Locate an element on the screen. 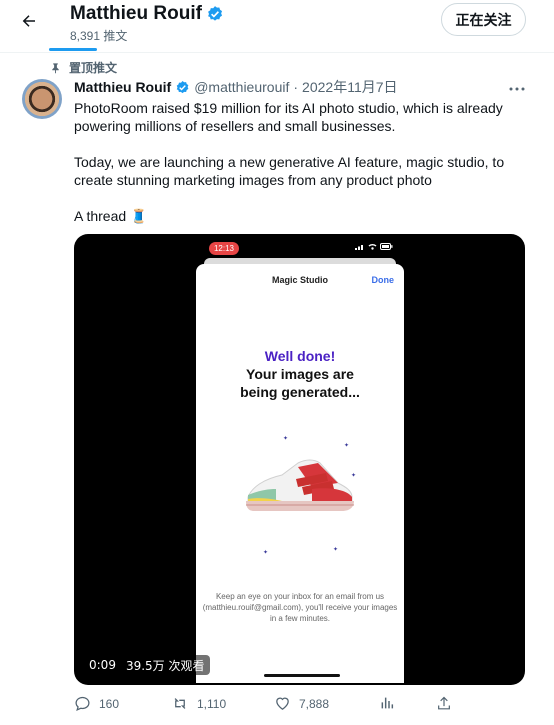  tweet-date: 2022年11月7日 is located at coordinates (349, 87).